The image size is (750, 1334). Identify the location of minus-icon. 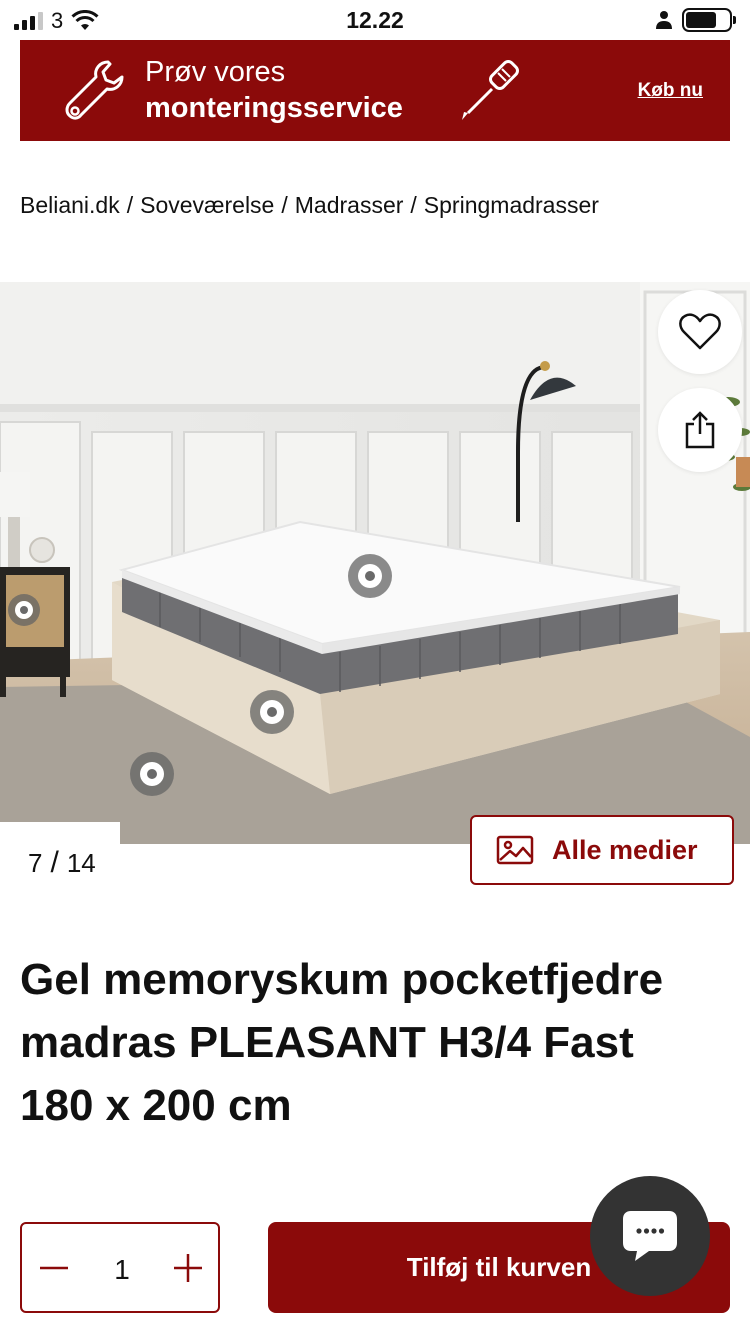
(54, 1268).